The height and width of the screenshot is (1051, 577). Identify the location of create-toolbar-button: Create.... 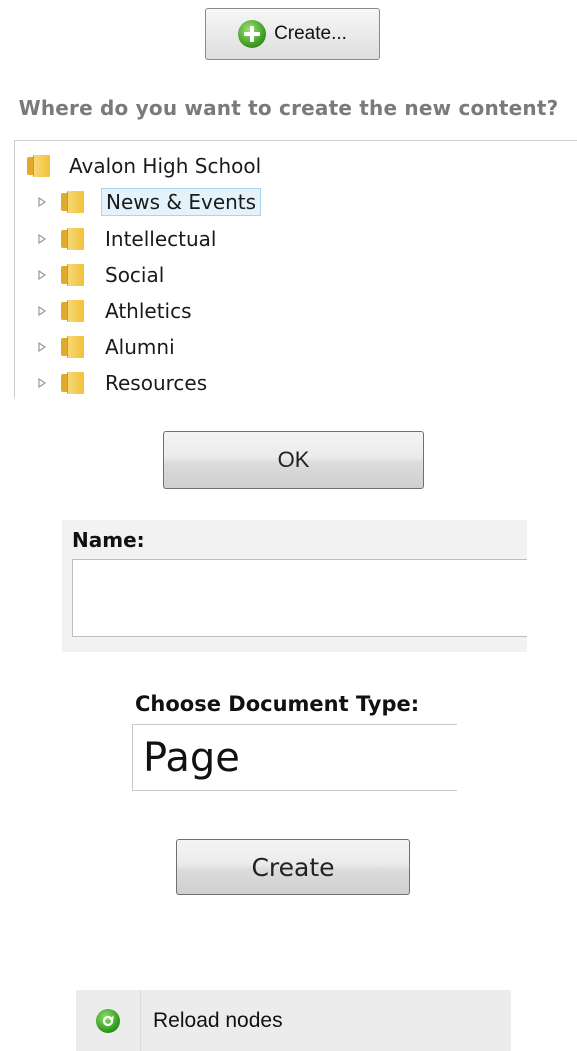
(292, 34).